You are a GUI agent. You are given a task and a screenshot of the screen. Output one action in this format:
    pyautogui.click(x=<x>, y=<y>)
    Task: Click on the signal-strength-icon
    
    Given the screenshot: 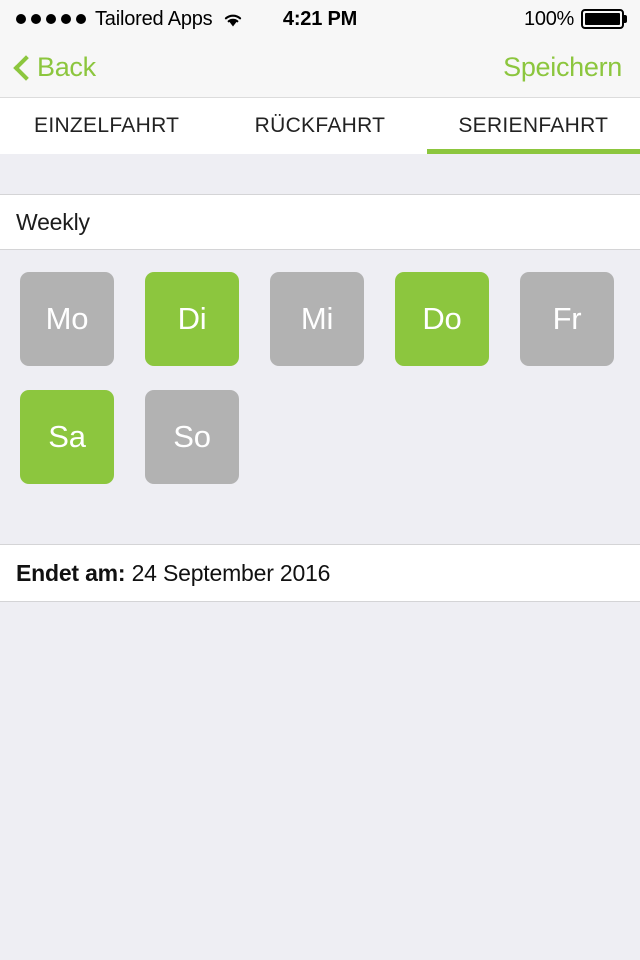 What is the action you would take?
    pyautogui.click(x=51, y=19)
    